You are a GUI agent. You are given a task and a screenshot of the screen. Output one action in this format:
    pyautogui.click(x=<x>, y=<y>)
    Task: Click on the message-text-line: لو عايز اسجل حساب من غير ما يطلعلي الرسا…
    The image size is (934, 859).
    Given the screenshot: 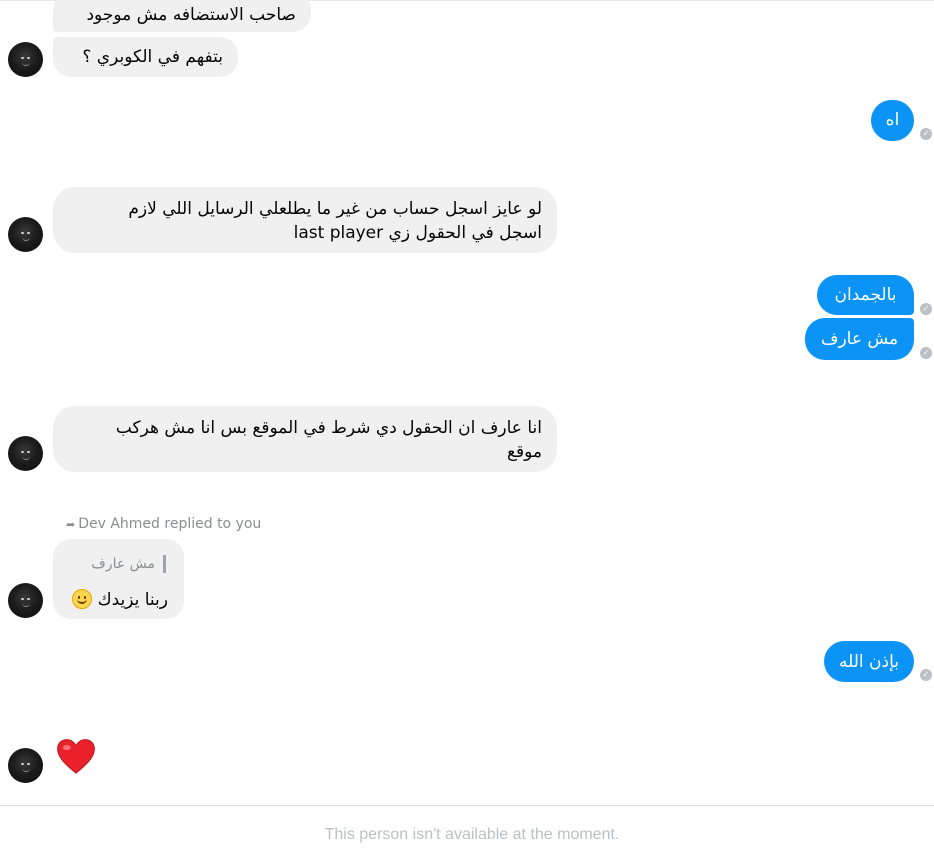 What is the action you would take?
    pyautogui.click(x=335, y=209)
    